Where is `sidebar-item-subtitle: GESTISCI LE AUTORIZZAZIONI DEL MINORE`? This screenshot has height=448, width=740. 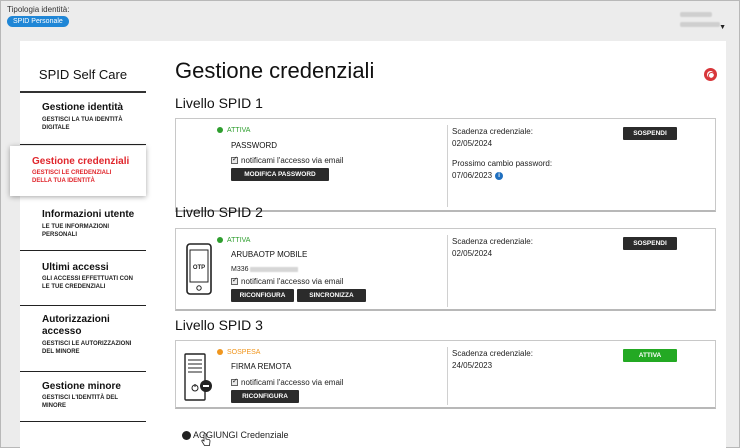
sidebar-item-subtitle: GESTISCI LE AUTORIZZAZIONI DEL MINORE is located at coordinates (87, 348).